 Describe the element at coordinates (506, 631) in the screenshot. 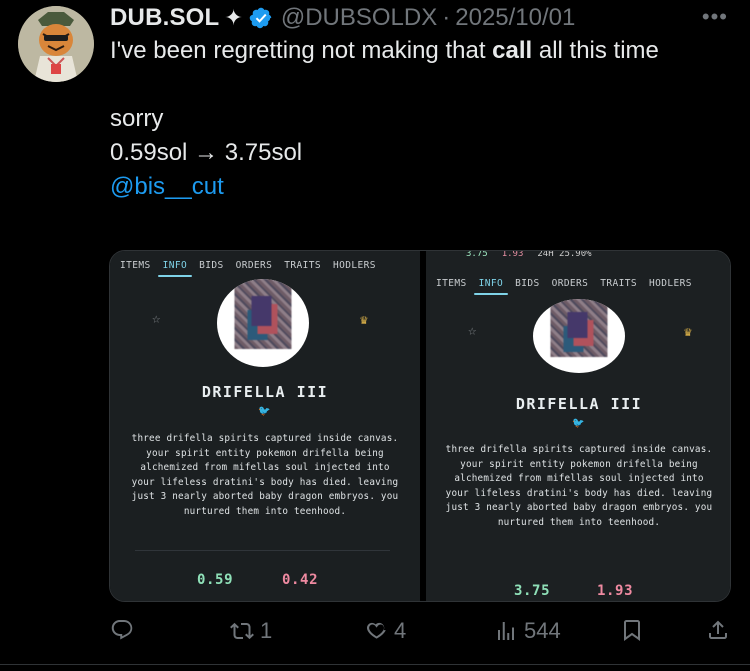

I see `views-chart-icon` at that location.